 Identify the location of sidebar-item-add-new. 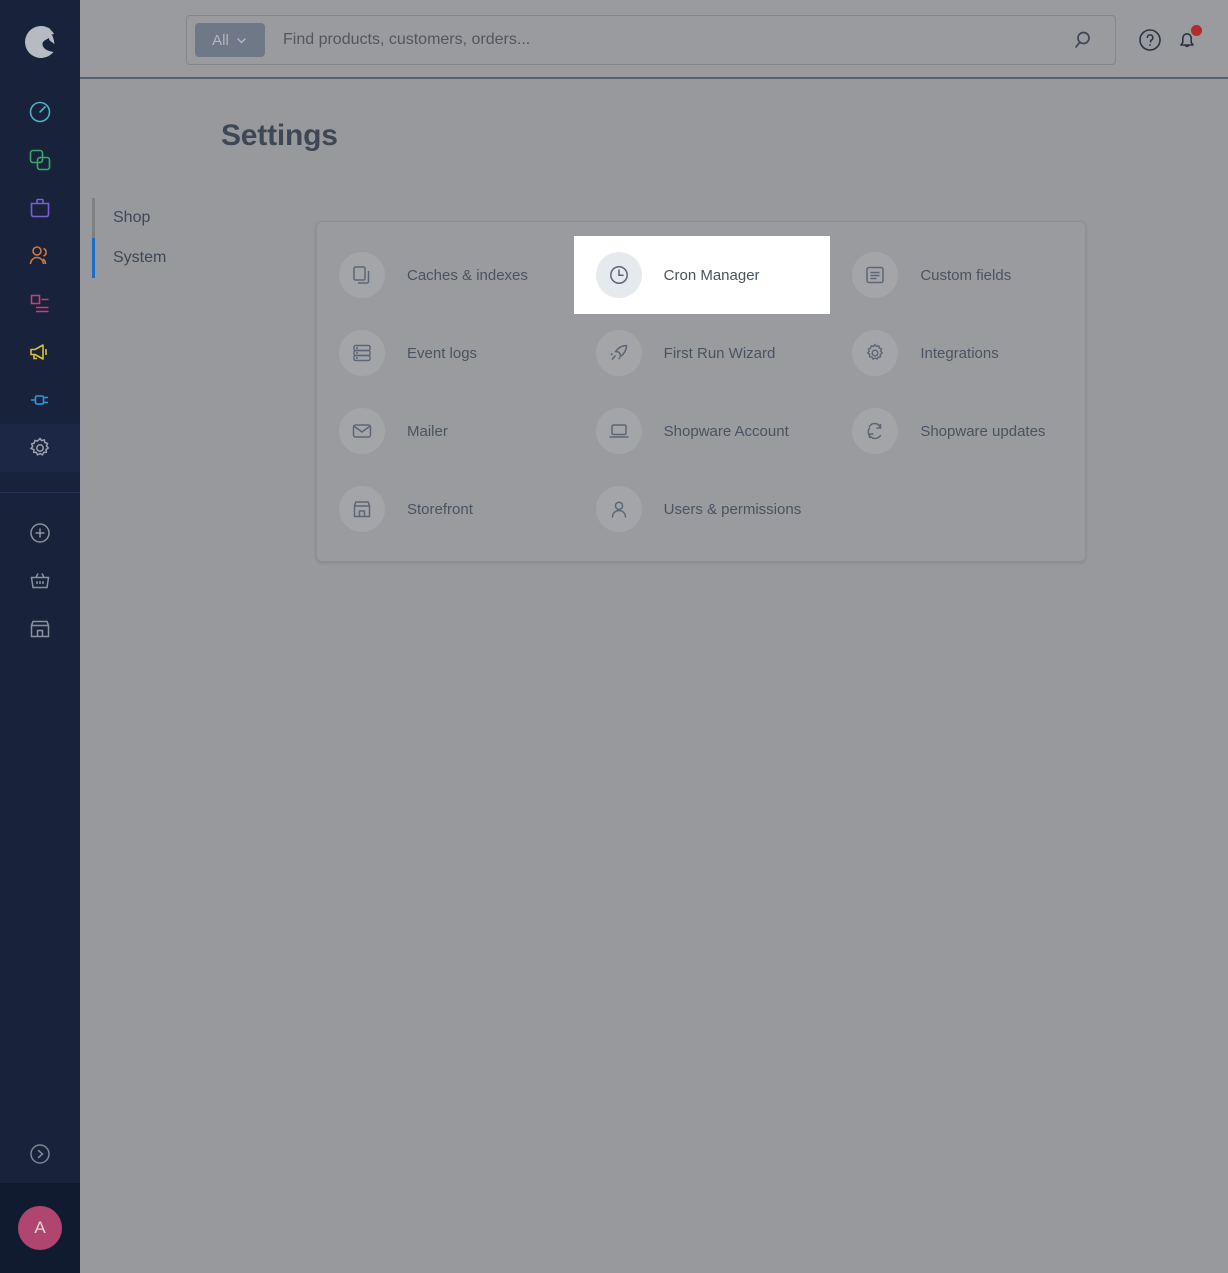
(40, 533).